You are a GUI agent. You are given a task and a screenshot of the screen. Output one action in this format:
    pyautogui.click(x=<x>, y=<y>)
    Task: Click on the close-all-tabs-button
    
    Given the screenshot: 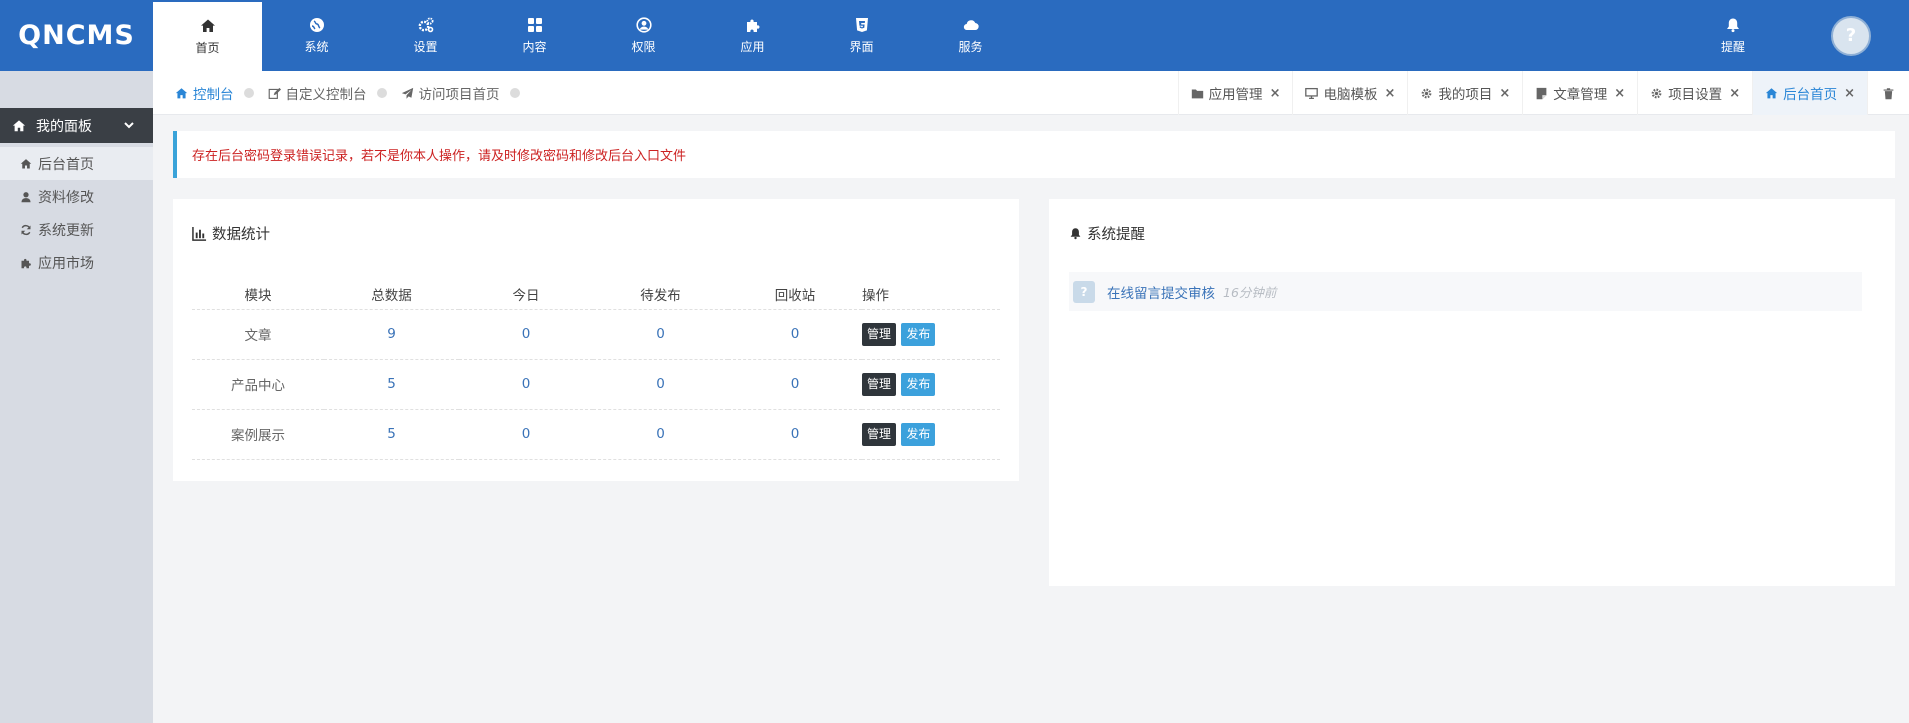 What is the action you would take?
    pyautogui.click(x=1888, y=93)
    